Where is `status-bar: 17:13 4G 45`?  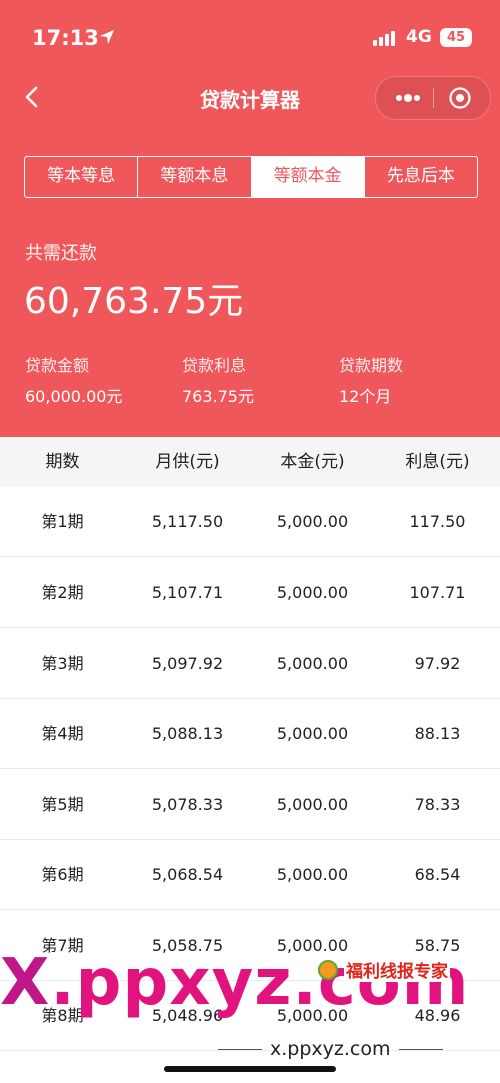 status-bar: 17:13 4G 45 is located at coordinates (250, 40).